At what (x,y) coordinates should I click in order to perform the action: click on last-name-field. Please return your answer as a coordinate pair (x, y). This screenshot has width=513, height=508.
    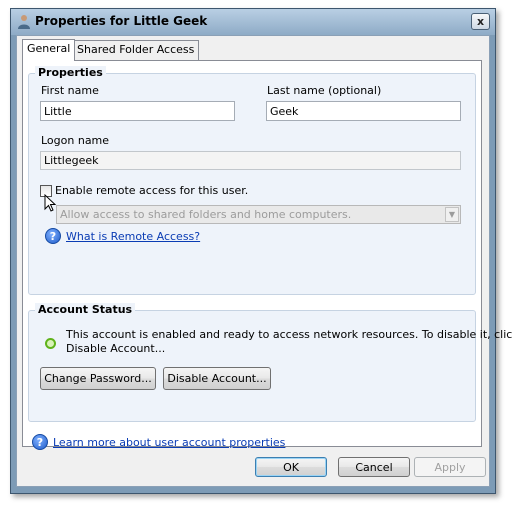
    Looking at the image, I should click on (363, 111).